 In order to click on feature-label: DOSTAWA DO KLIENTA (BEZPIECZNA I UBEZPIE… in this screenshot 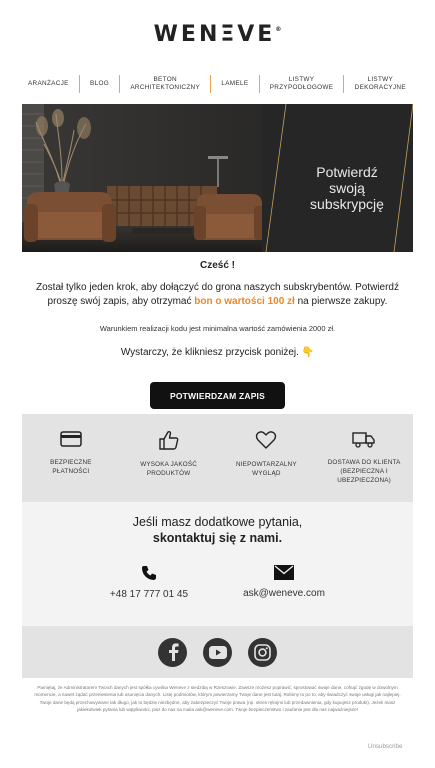, I will do `click(364, 471)`.